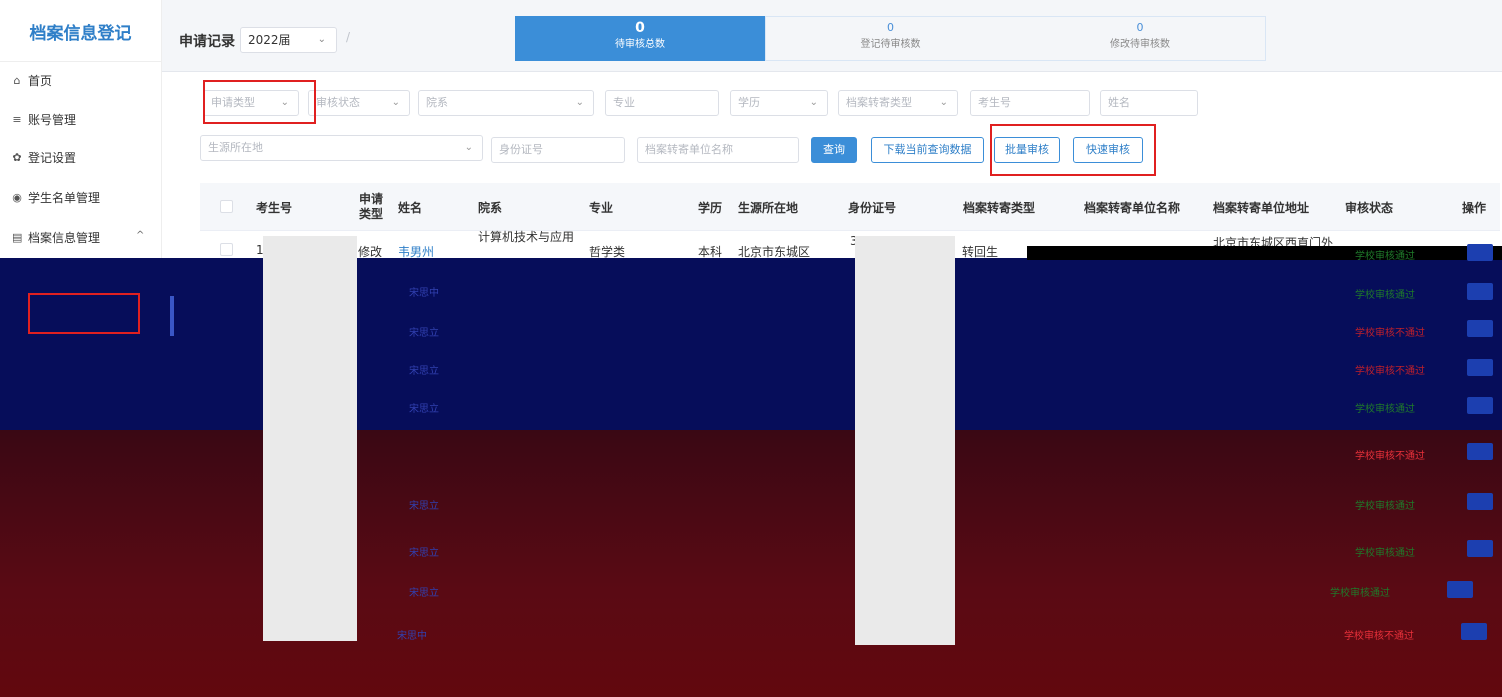  Describe the element at coordinates (1474, 207) in the screenshot. I see `column-header: 操作` at that location.